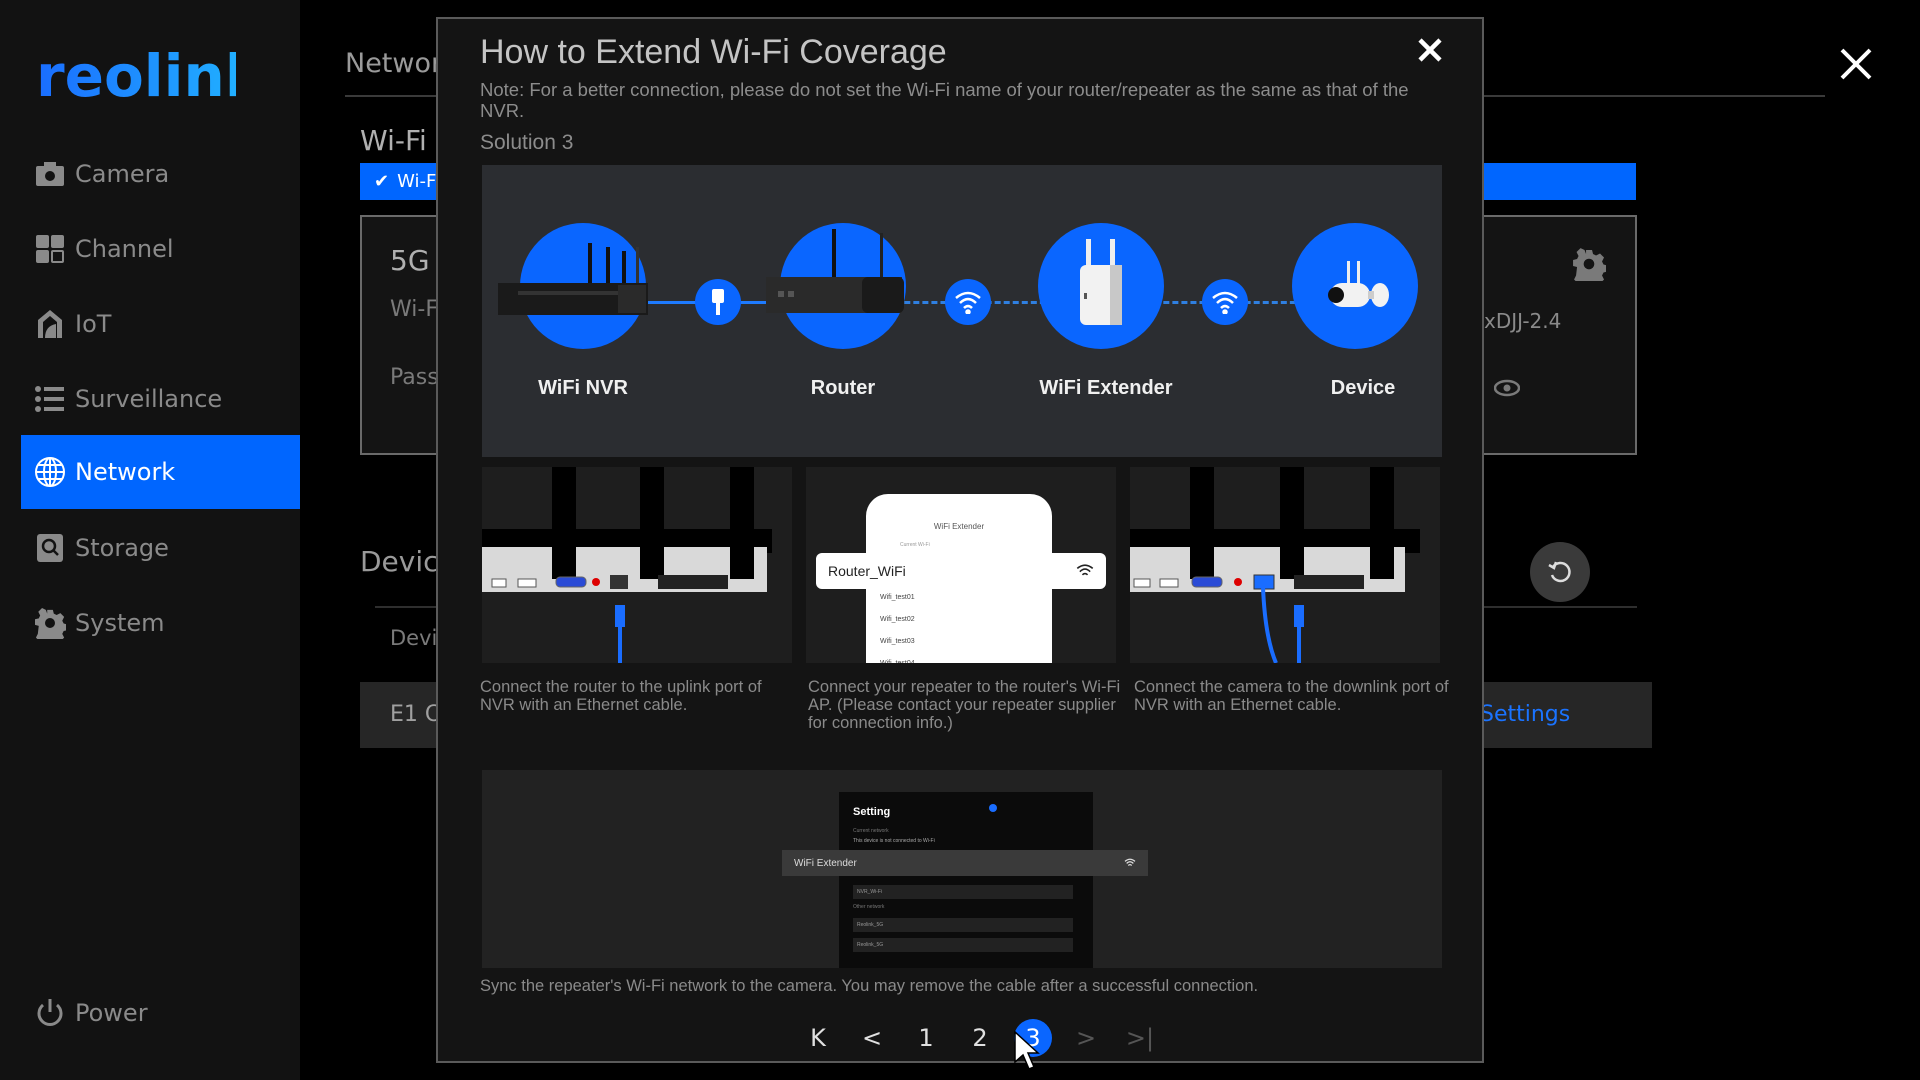 This screenshot has height=1080, width=1920. What do you see at coordinates (1363, 388) in the screenshot?
I see `node-label: Device` at bounding box center [1363, 388].